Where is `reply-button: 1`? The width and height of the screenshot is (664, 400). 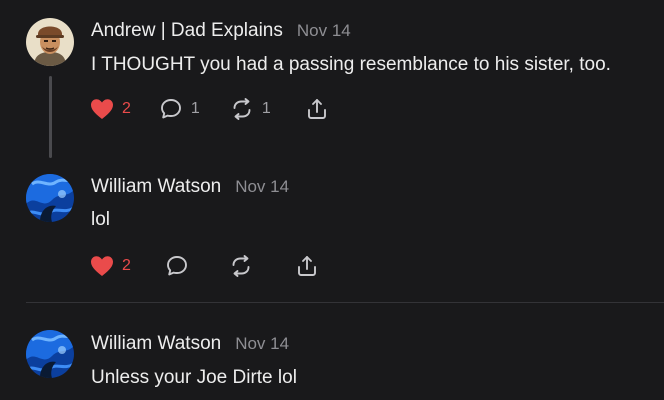 reply-button: 1 is located at coordinates (179, 109).